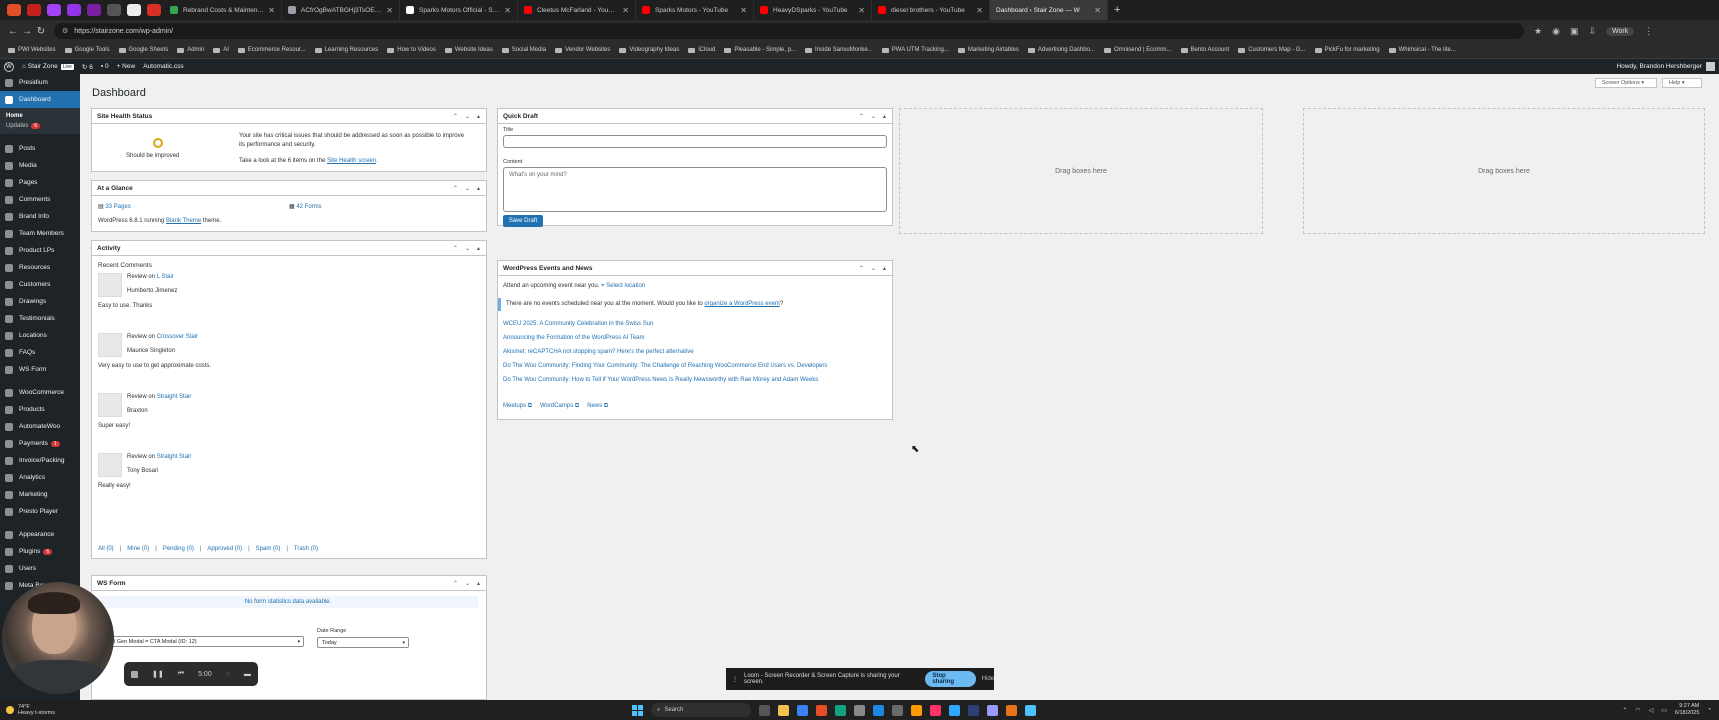 Image resolution: width=1719 pixels, height=720 pixels. What do you see at coordinates (247, 674) in the screenshot?
I see `trash-icon: ▬` at bounding box center [247, 674].